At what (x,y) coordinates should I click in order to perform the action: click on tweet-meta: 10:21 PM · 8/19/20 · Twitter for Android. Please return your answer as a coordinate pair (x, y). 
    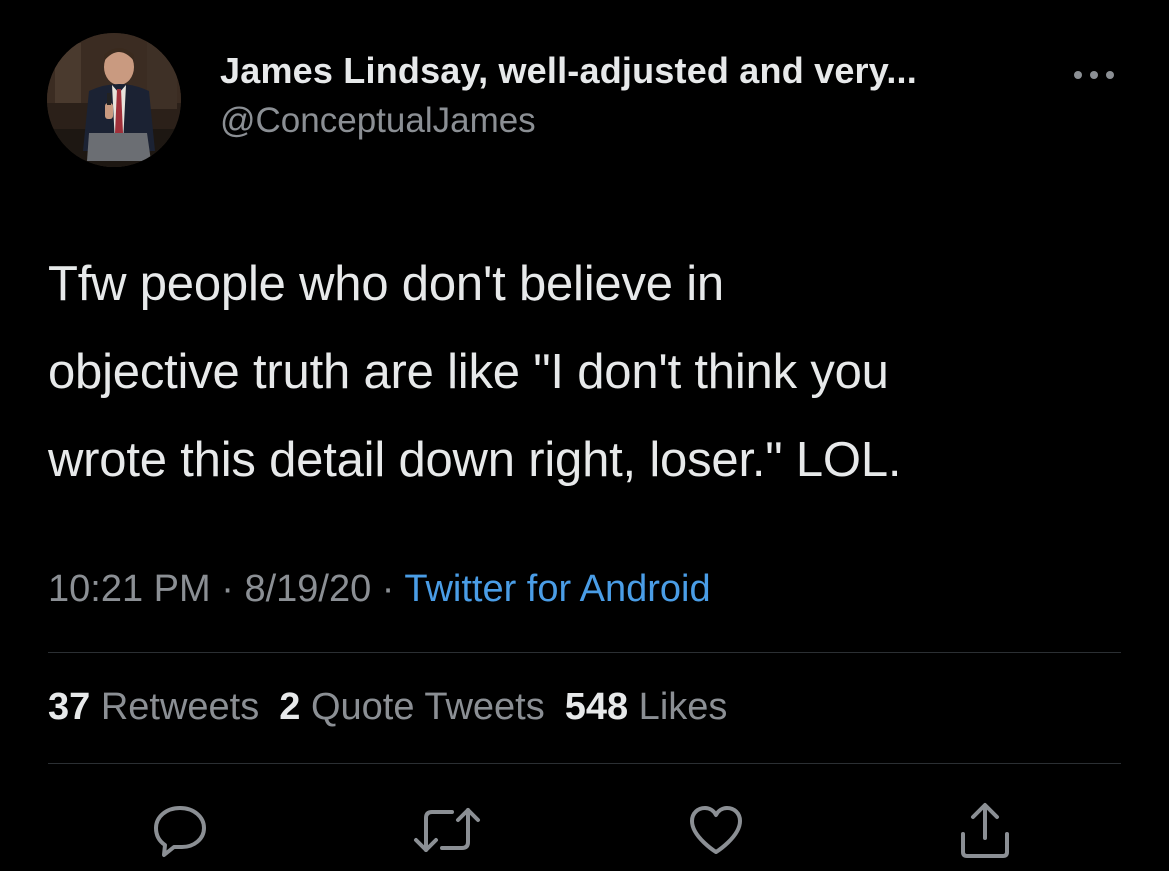
    Looking at the image, I should click on (379, 589).